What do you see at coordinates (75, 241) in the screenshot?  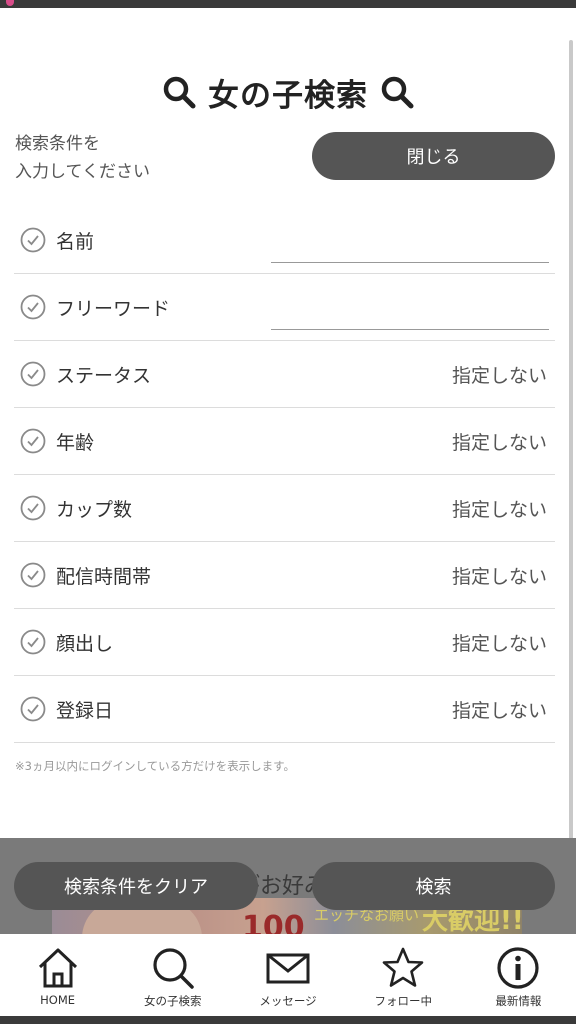 I see `field-label-name: 名前` at bounding box center [75, 241].